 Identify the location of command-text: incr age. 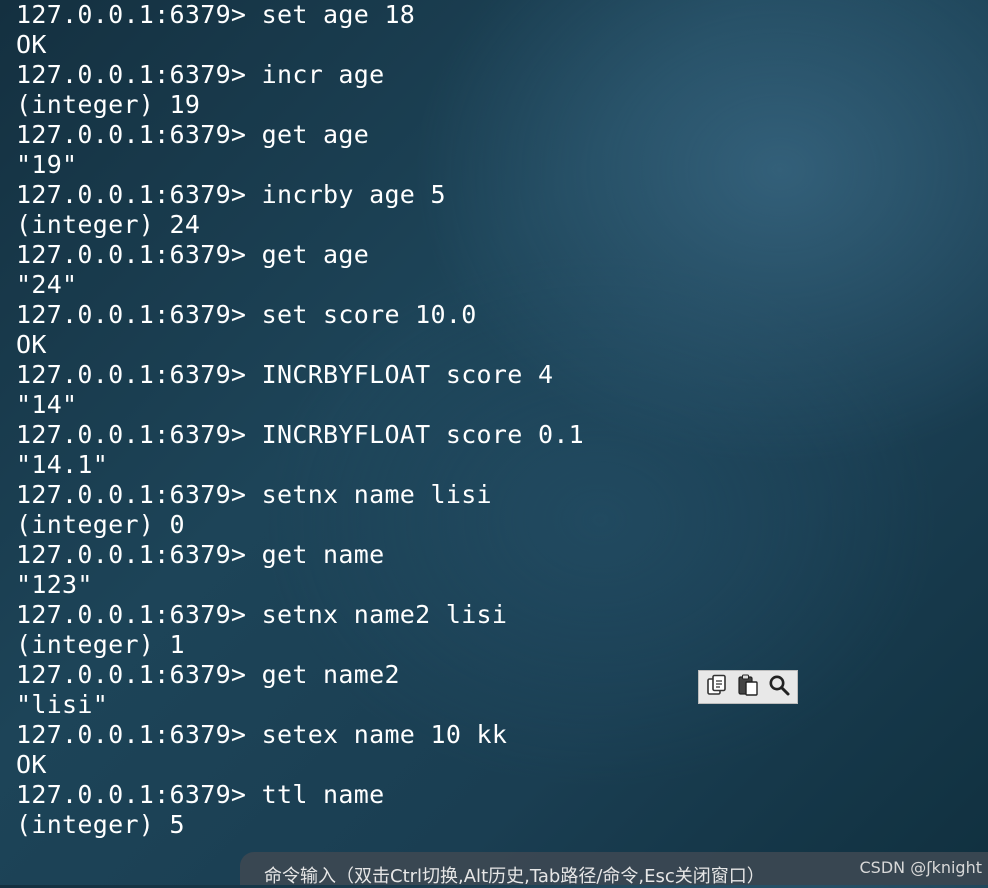
(323, 74).